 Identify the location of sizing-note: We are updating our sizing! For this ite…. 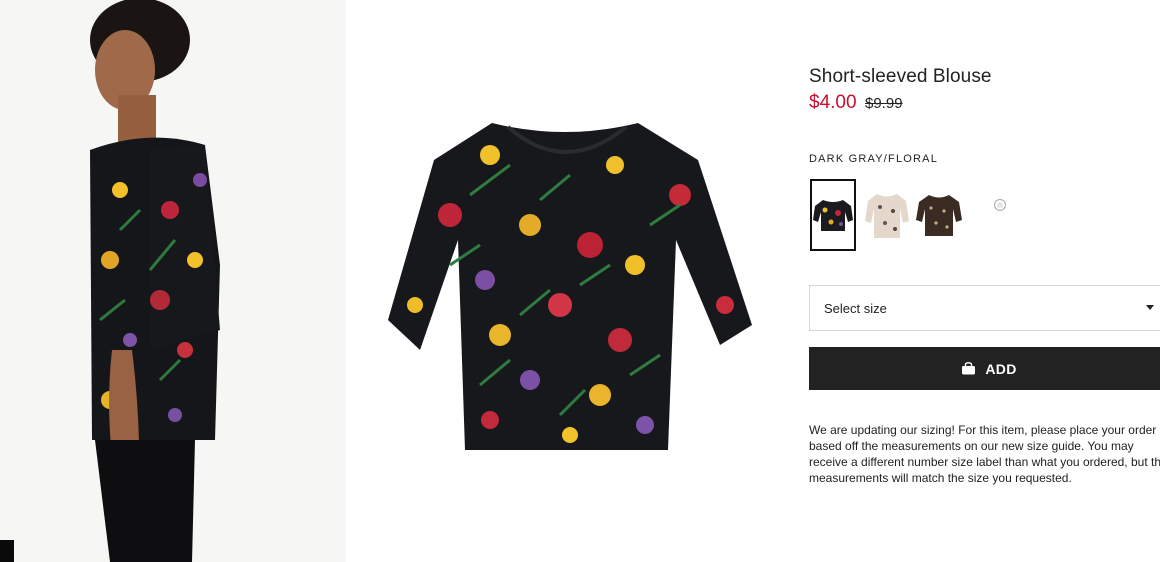
(984, 454).